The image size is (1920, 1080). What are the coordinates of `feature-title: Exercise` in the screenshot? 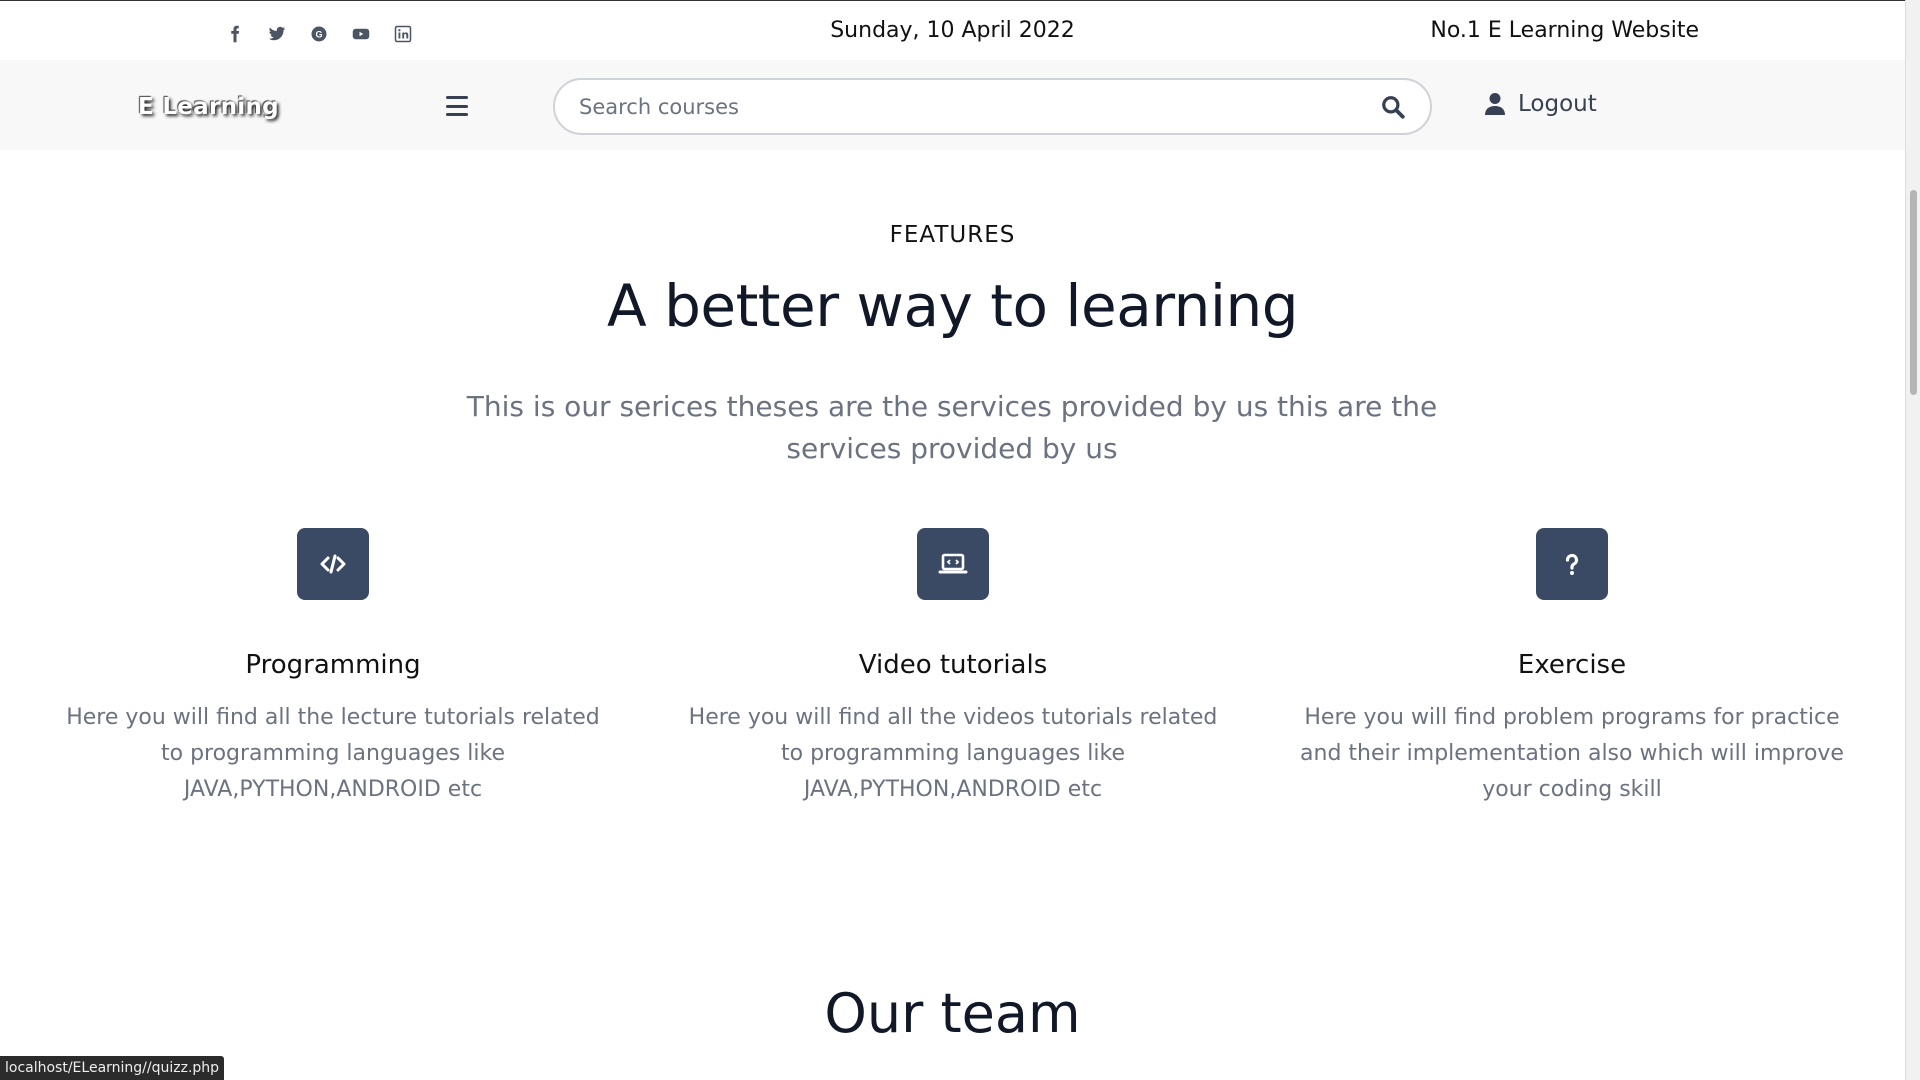 It's located at (1572, 665).